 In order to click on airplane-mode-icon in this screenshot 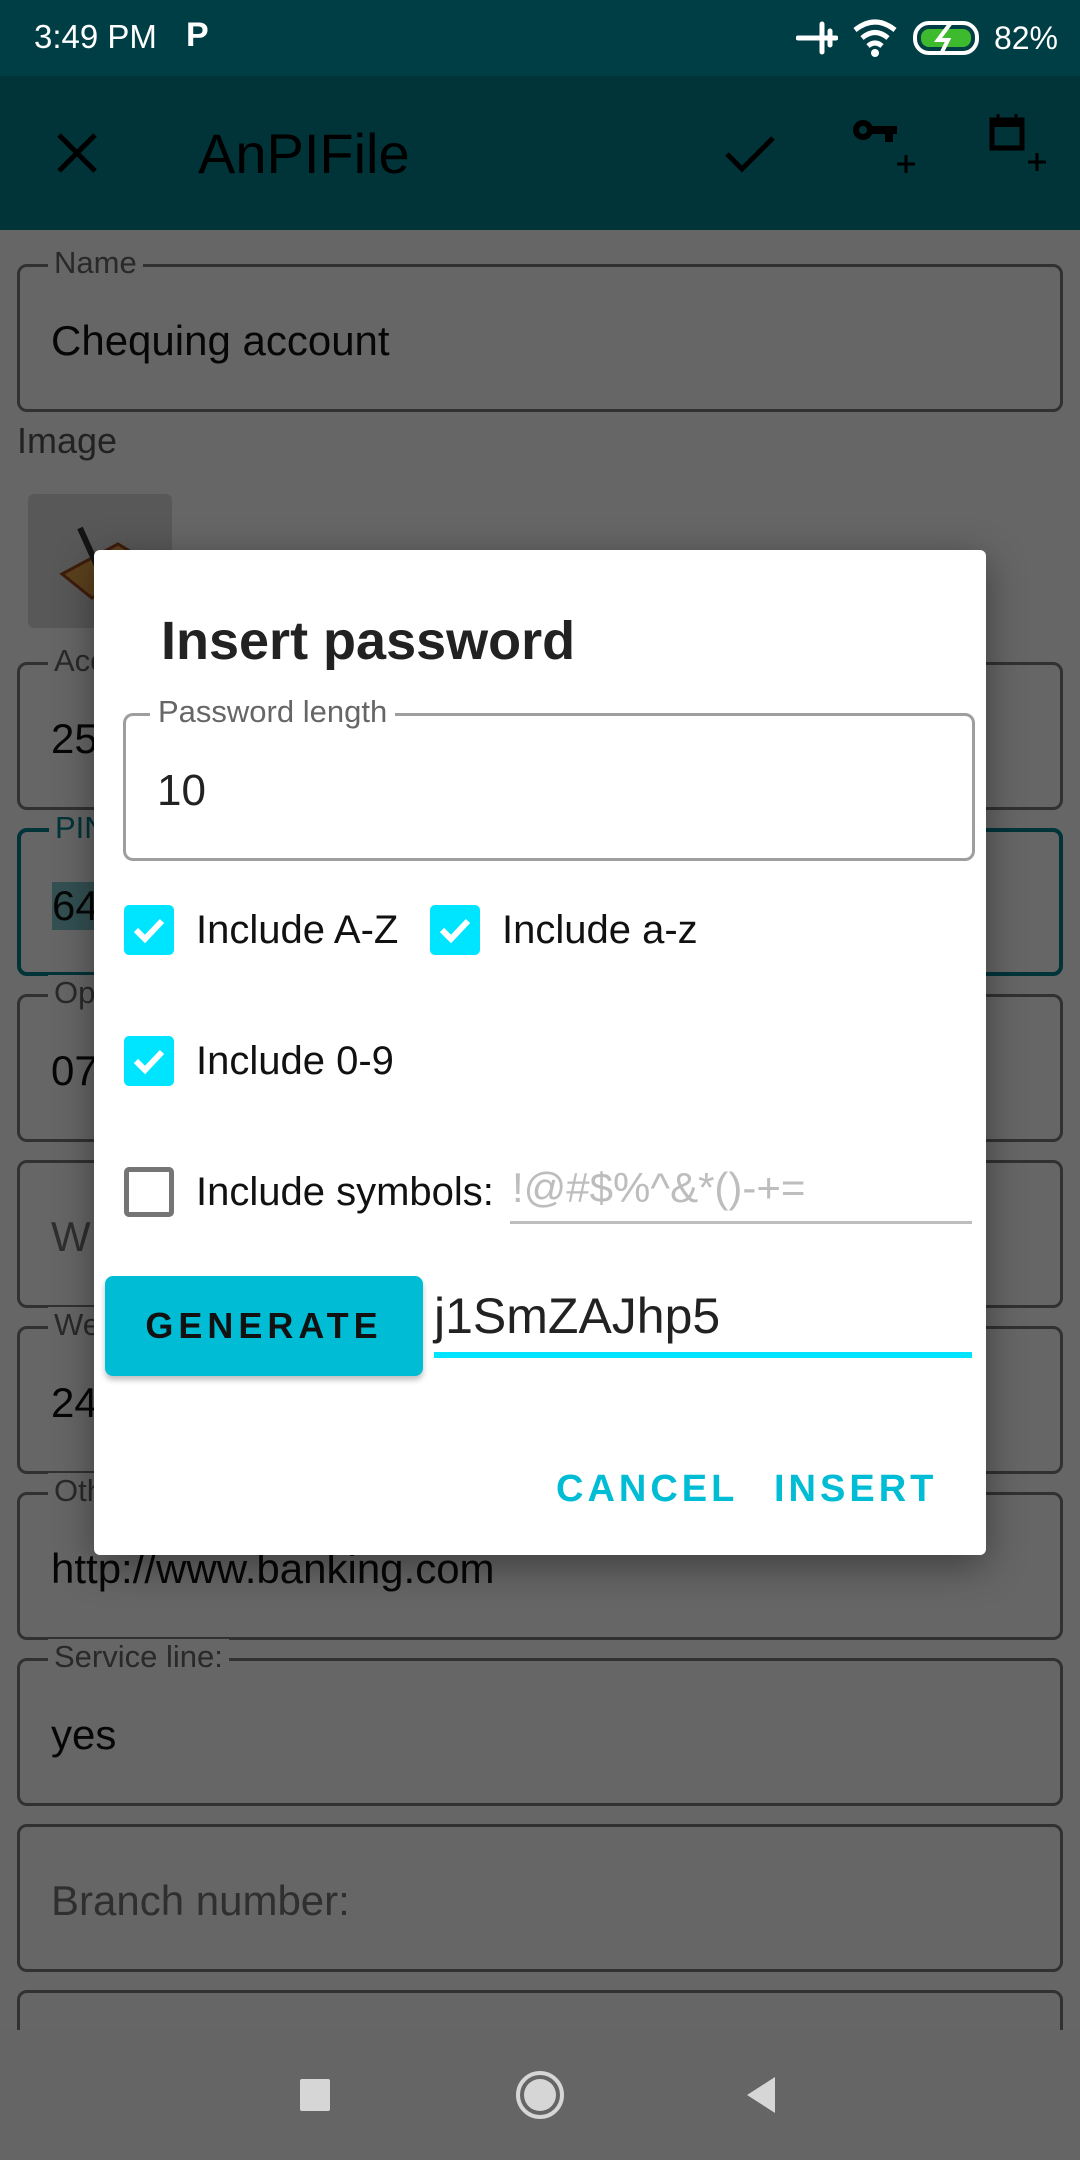, I will do `click(816, 38)`.